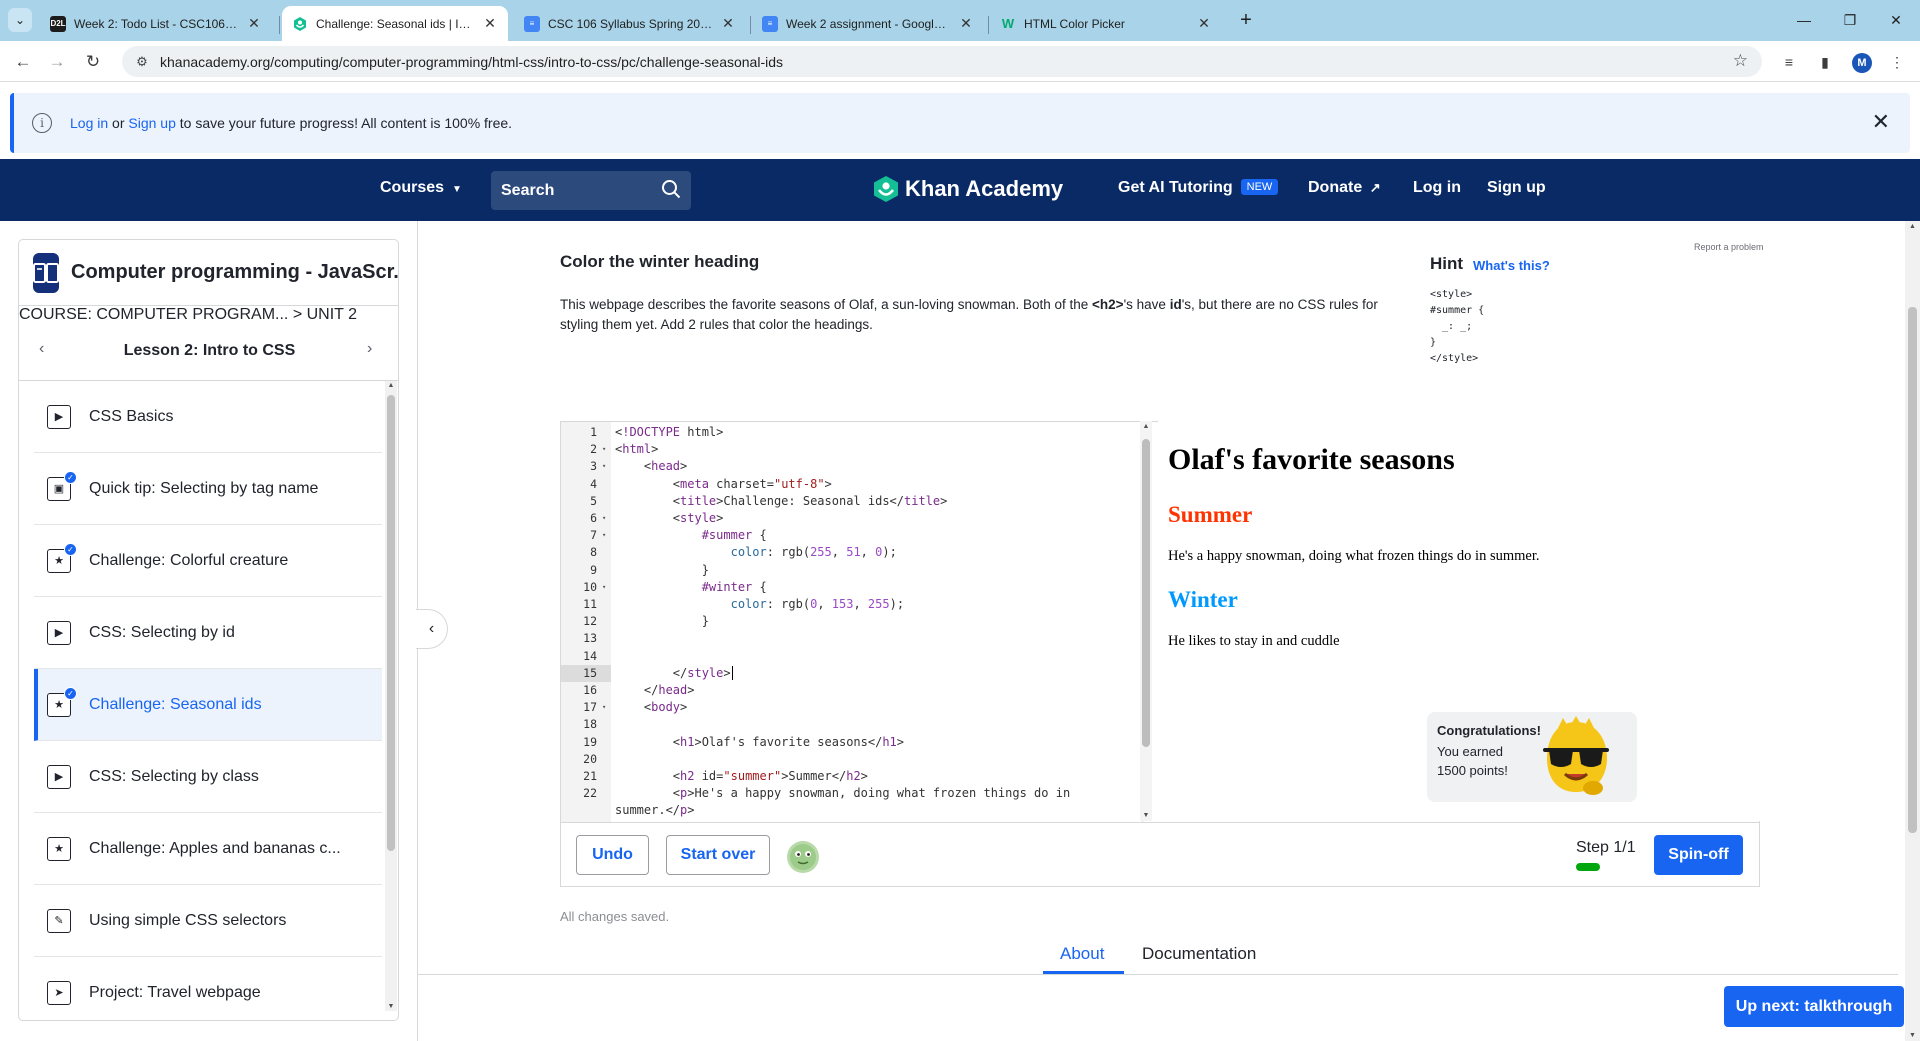 The height and width of the screenshot is (1041, 1920). Describe the element at coordinates (851, 776) in the screenshot. I see `code-line: 21 <h2 id="summer">Summer</h2>` at that location.